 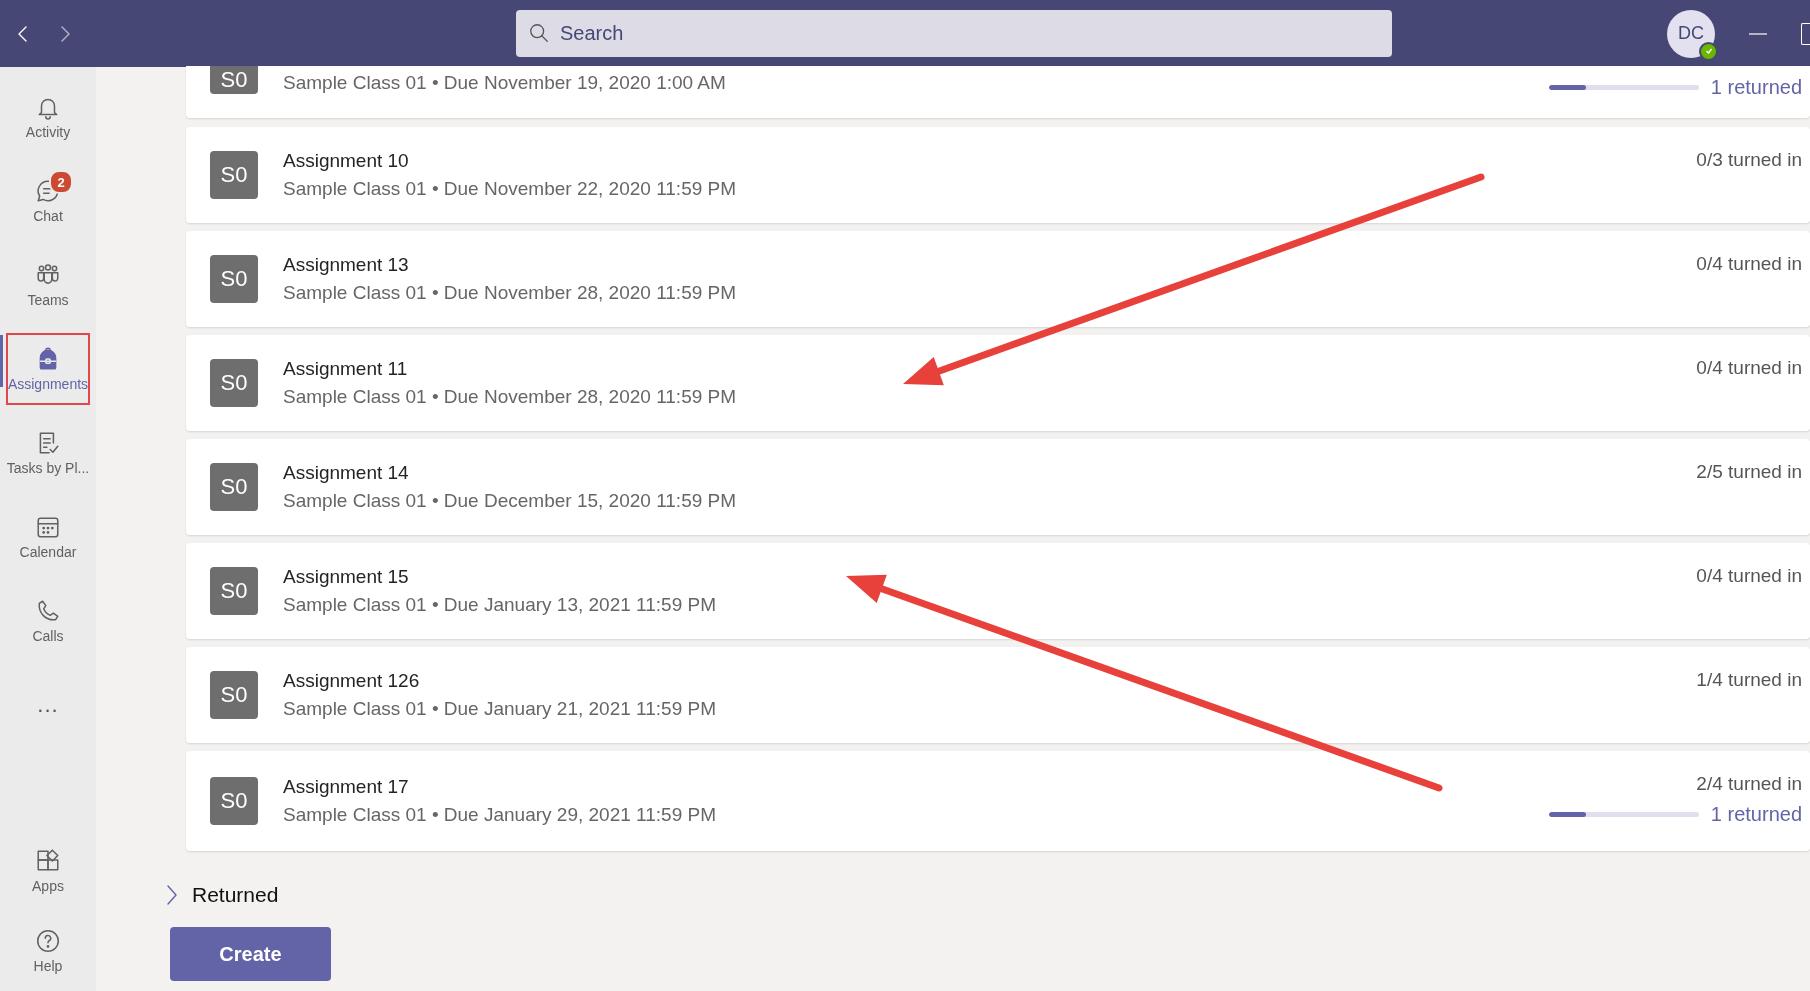 I want to click on assignment-details: Sample Class 01 • Due January 29, 2021 11:59 PM, so click(x=500, y=815).